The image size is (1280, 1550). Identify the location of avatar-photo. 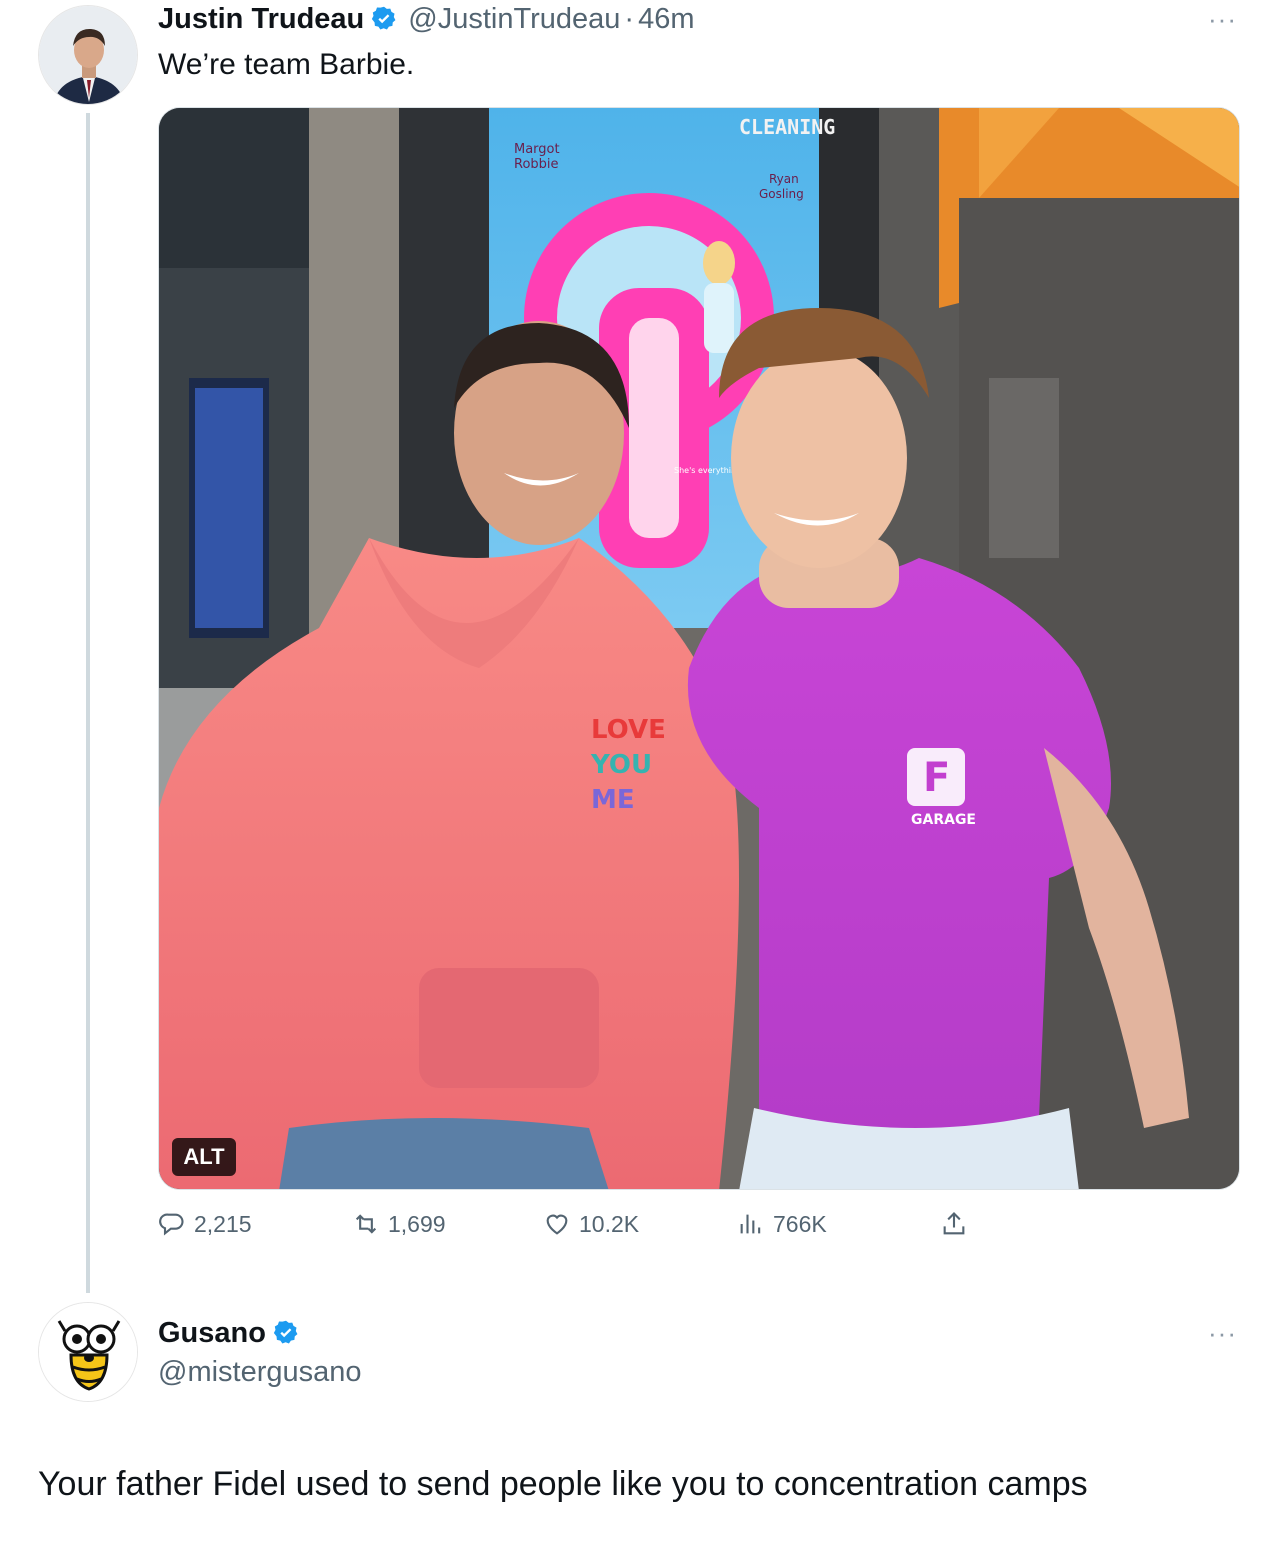
(88, 55).